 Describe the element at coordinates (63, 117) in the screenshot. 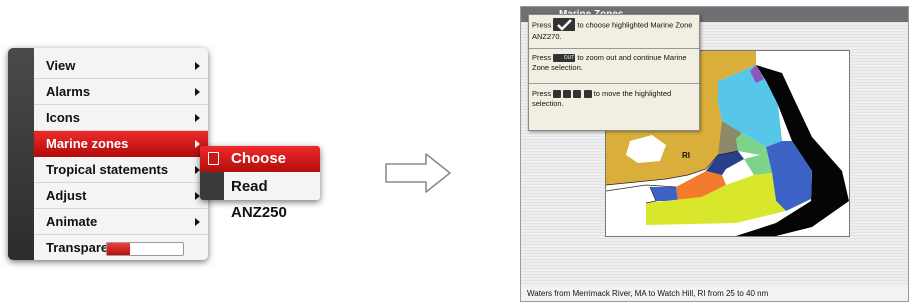

I see `menu-item-label: Icons` at that location.